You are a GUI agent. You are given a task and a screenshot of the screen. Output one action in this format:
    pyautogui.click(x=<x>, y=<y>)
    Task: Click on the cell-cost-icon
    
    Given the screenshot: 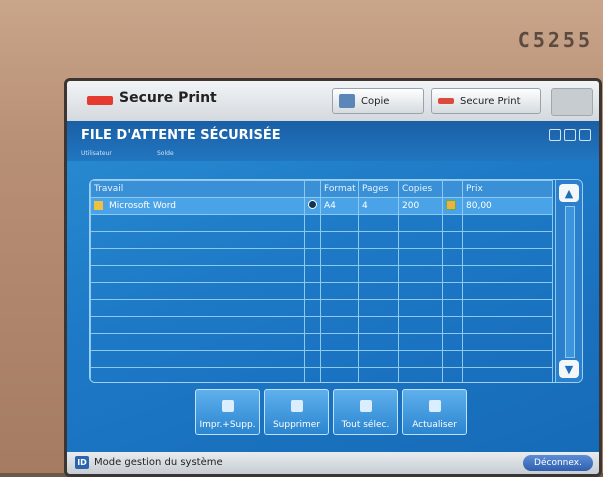 What is the action you would take?
    pyautogui.click(x=452, y=206)
    